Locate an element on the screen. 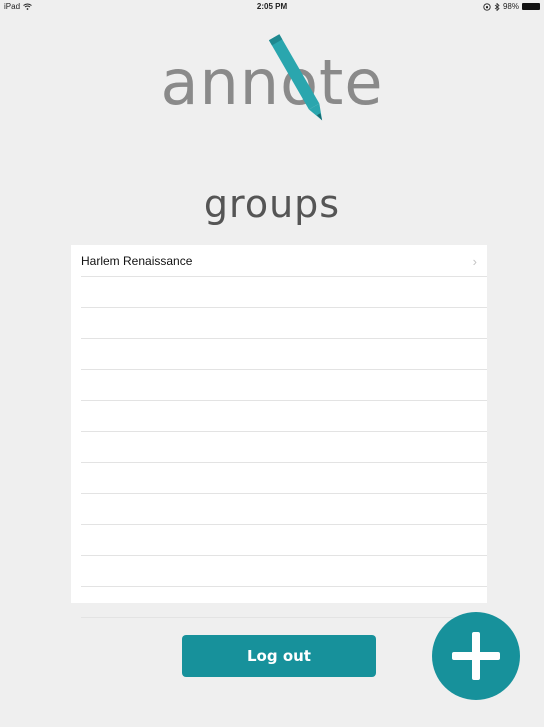  battery-fill is located at coordinates (531, 6).